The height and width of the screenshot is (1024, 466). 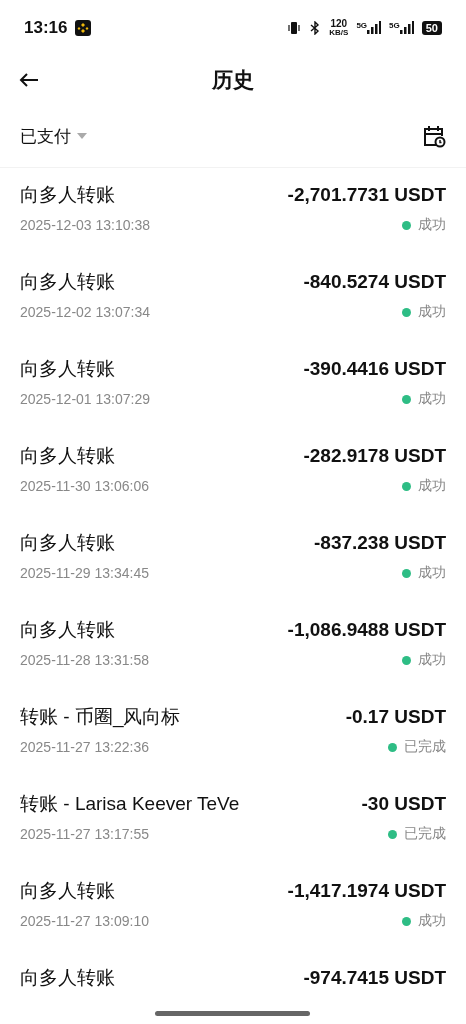 I want to click on battery-level: 50, so click(x=431, y=27).